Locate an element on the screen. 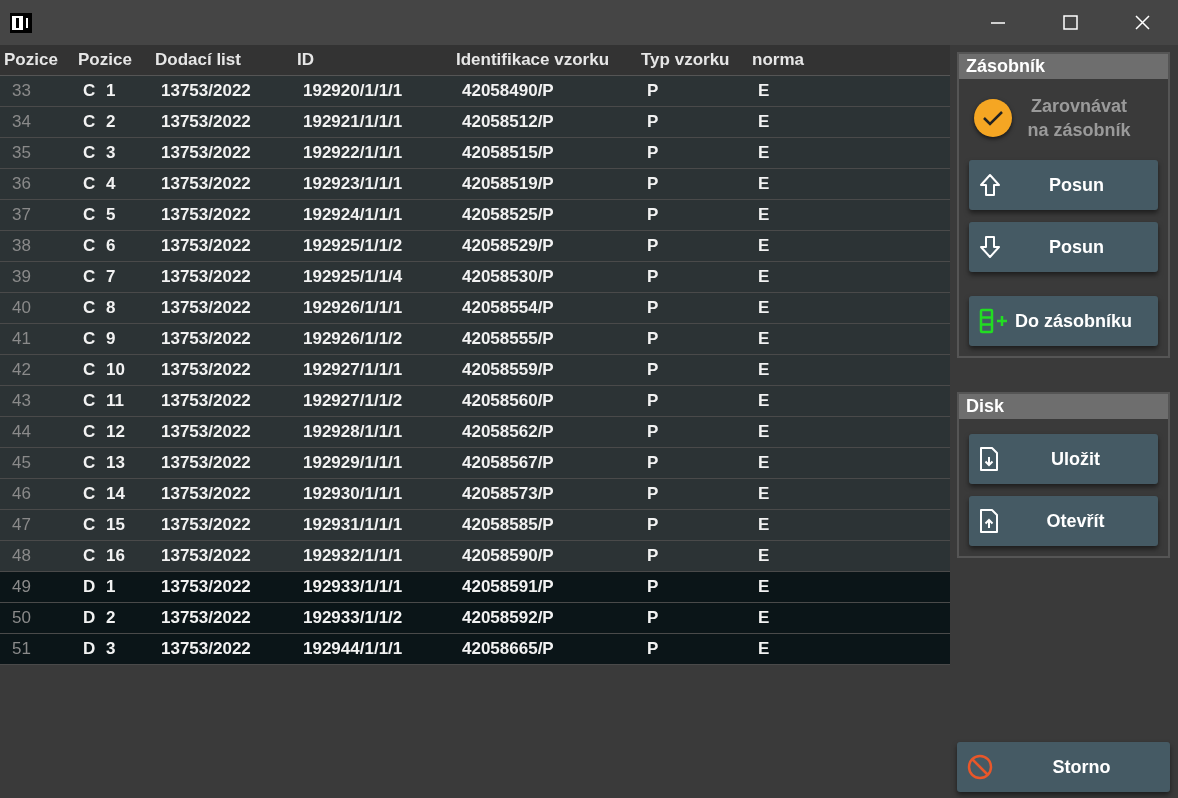 This screenshot has width=1178, height=798. table-cell-text: 42058554/P is located at coordinates (508, 308).